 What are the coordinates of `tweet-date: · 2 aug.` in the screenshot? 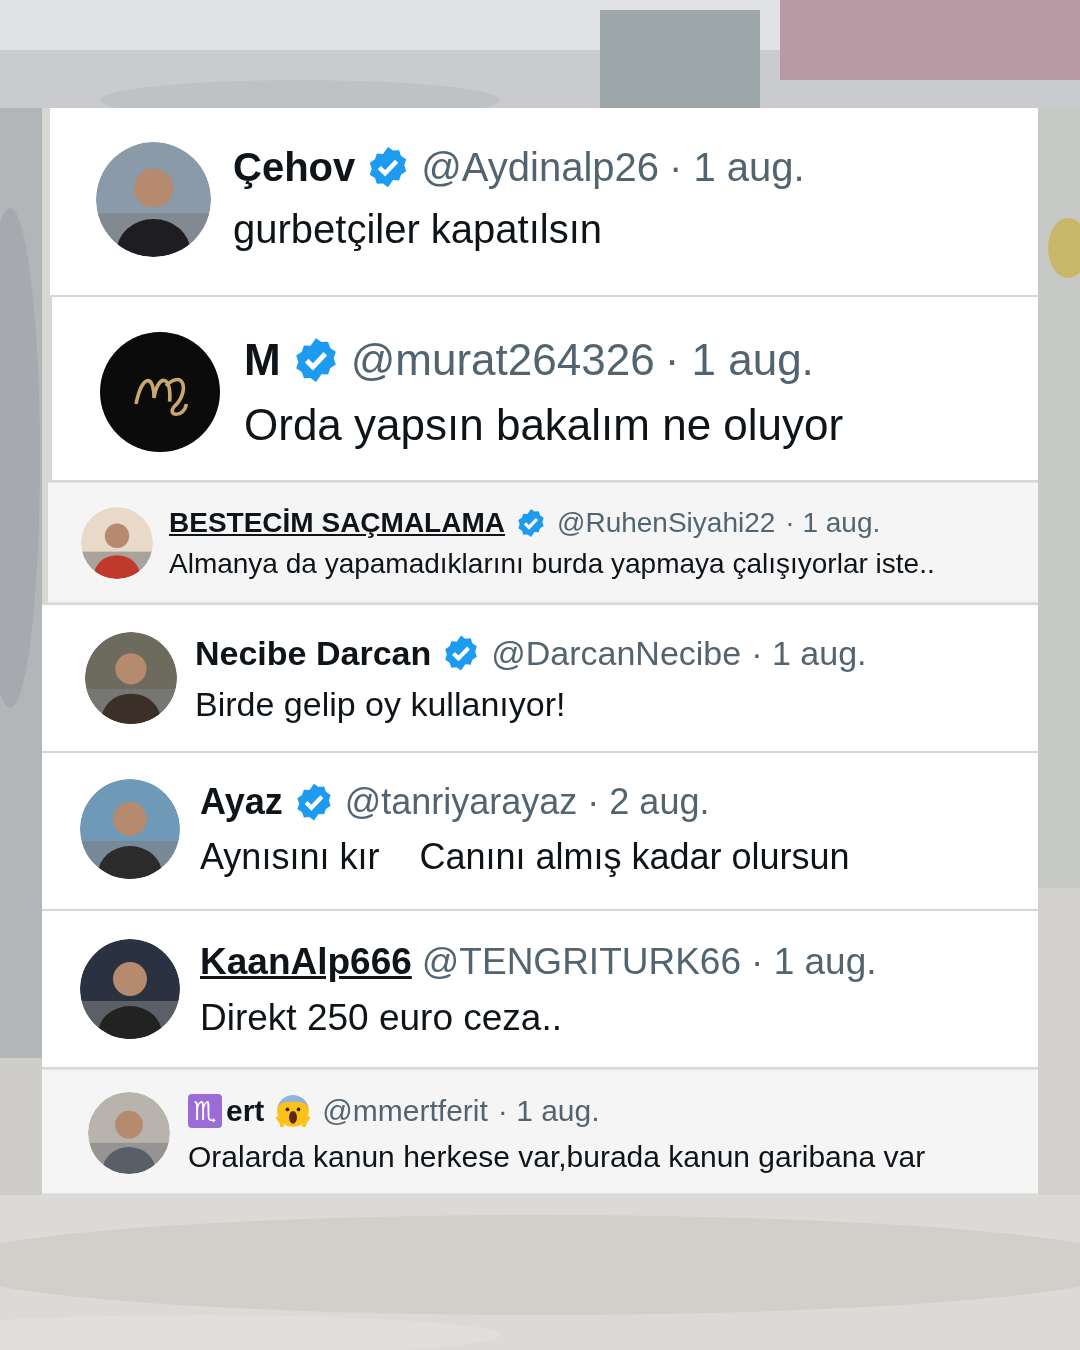 It's located at (648, 802).